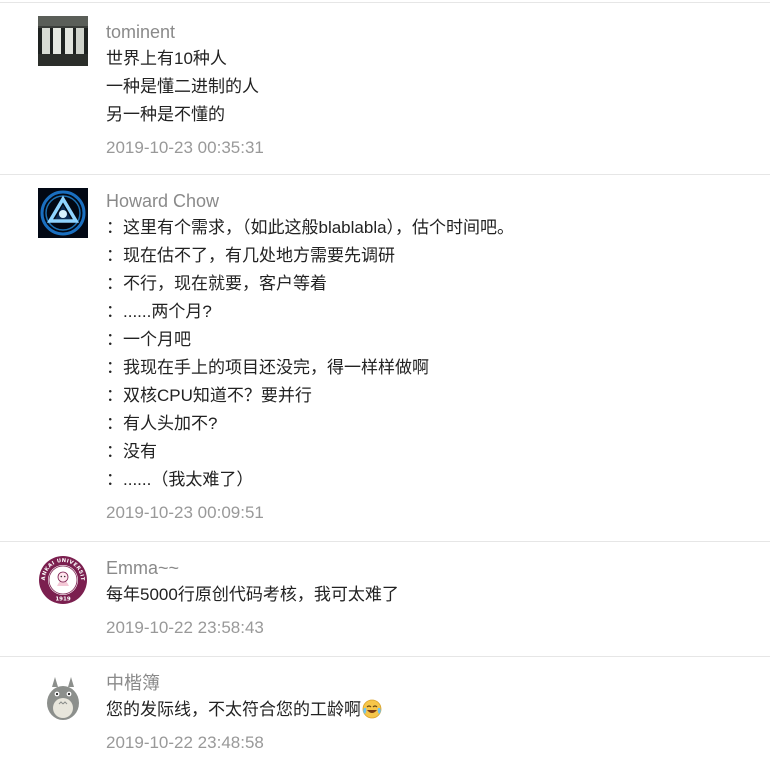 This screenshot has width=770, height=770. Describe the element at coordinates (233, 709) in the screenshot. I see `comment-text: 您的发际线，不太符合您的工龄啊` at that location.